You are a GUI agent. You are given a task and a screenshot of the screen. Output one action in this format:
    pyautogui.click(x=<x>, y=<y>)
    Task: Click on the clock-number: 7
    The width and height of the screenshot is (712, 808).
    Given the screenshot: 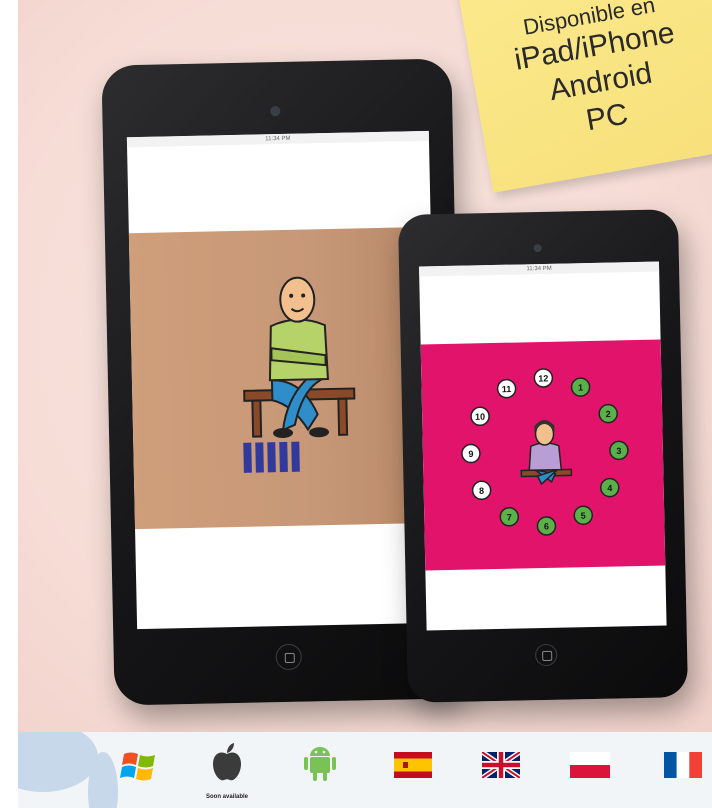 What is the action you would take?
    pyautogui.click(x=509, y=517)
    